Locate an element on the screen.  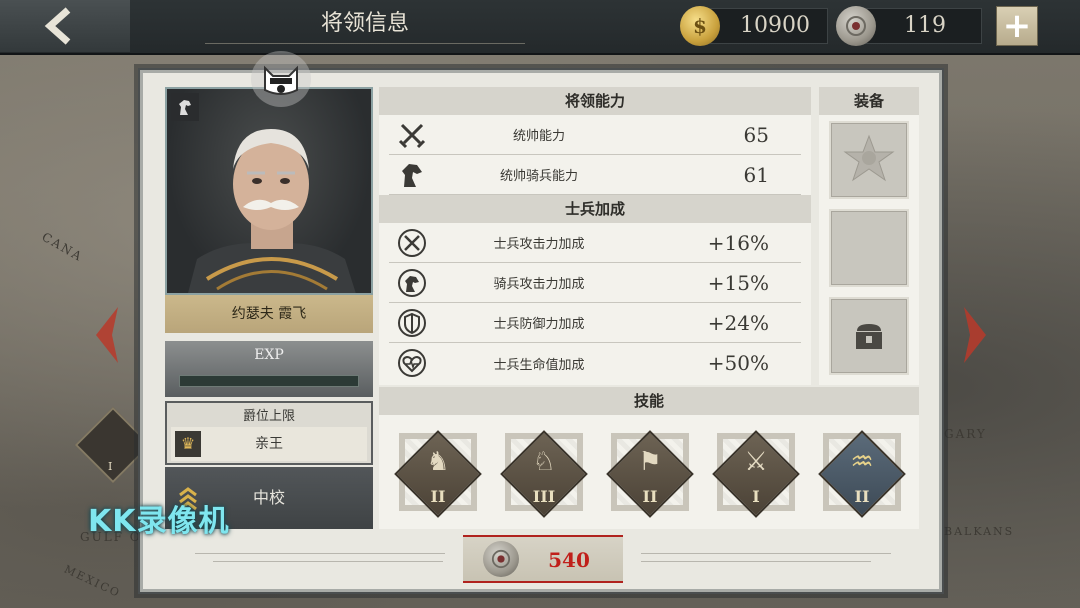
bonus-row: 士兵攻击力加成 +16% is located at coordinates (595, 243).